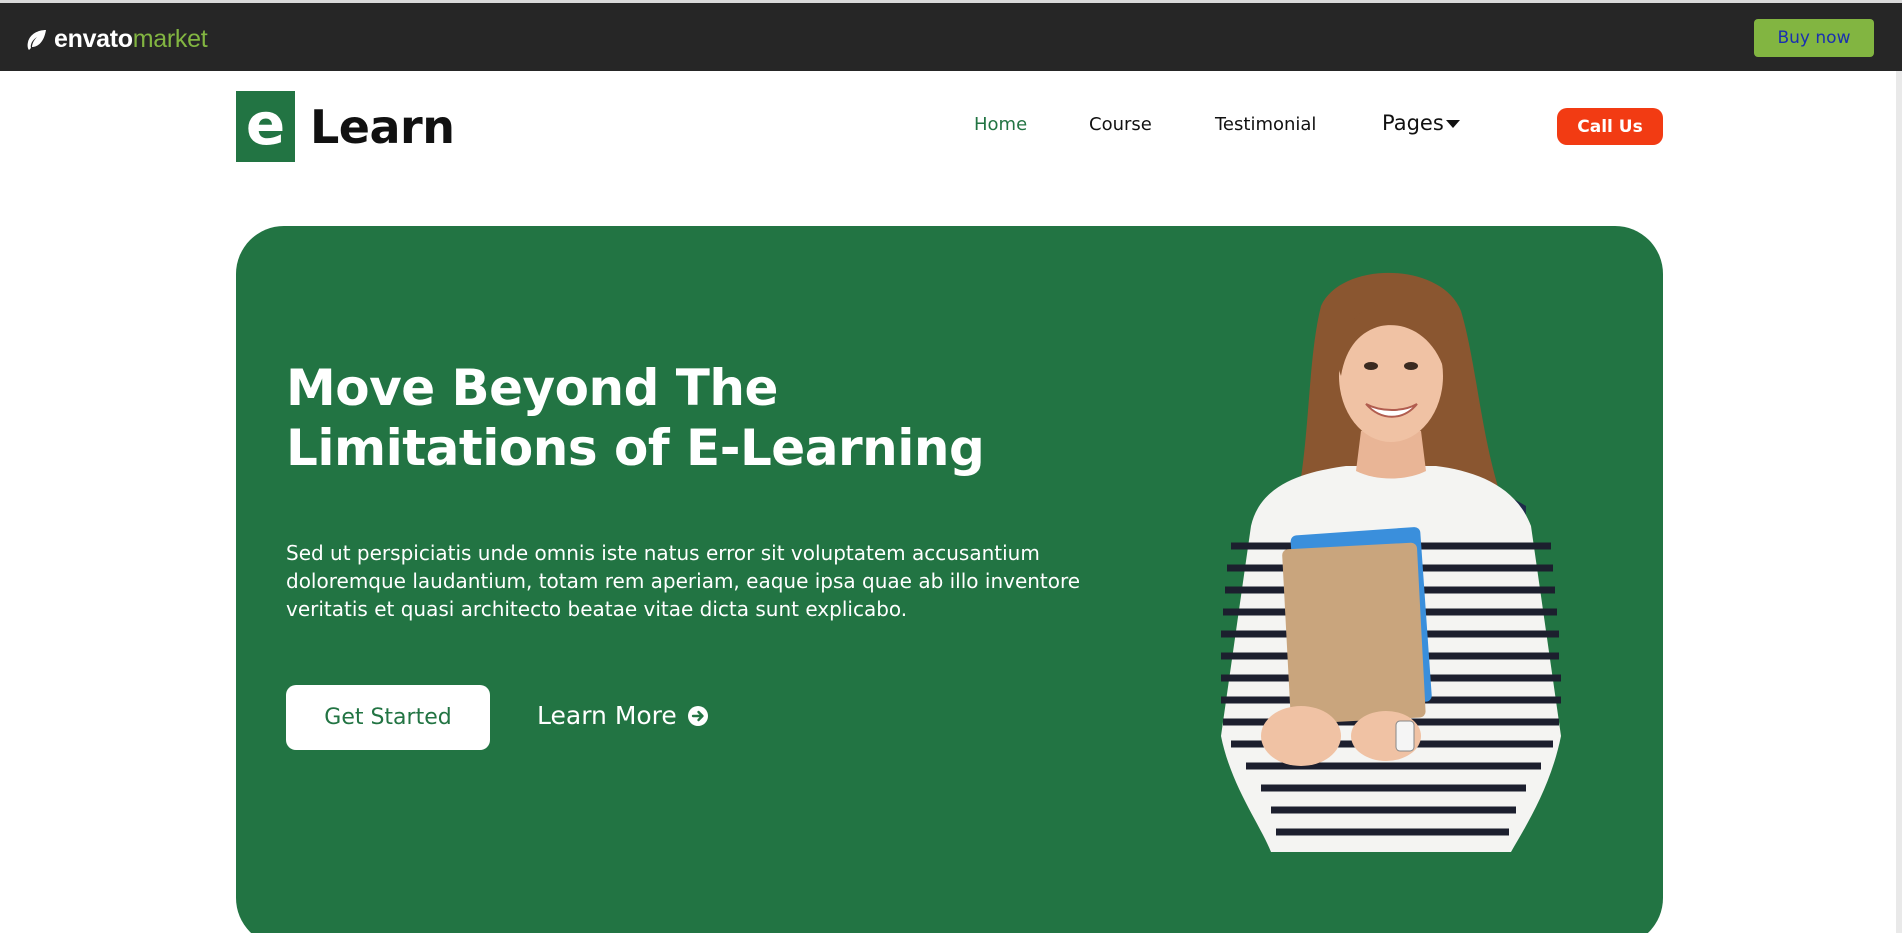 This screenshot has width=1902, height=933. I want to click on hero-title-line1: Move Beyond The, so click(532, 388).